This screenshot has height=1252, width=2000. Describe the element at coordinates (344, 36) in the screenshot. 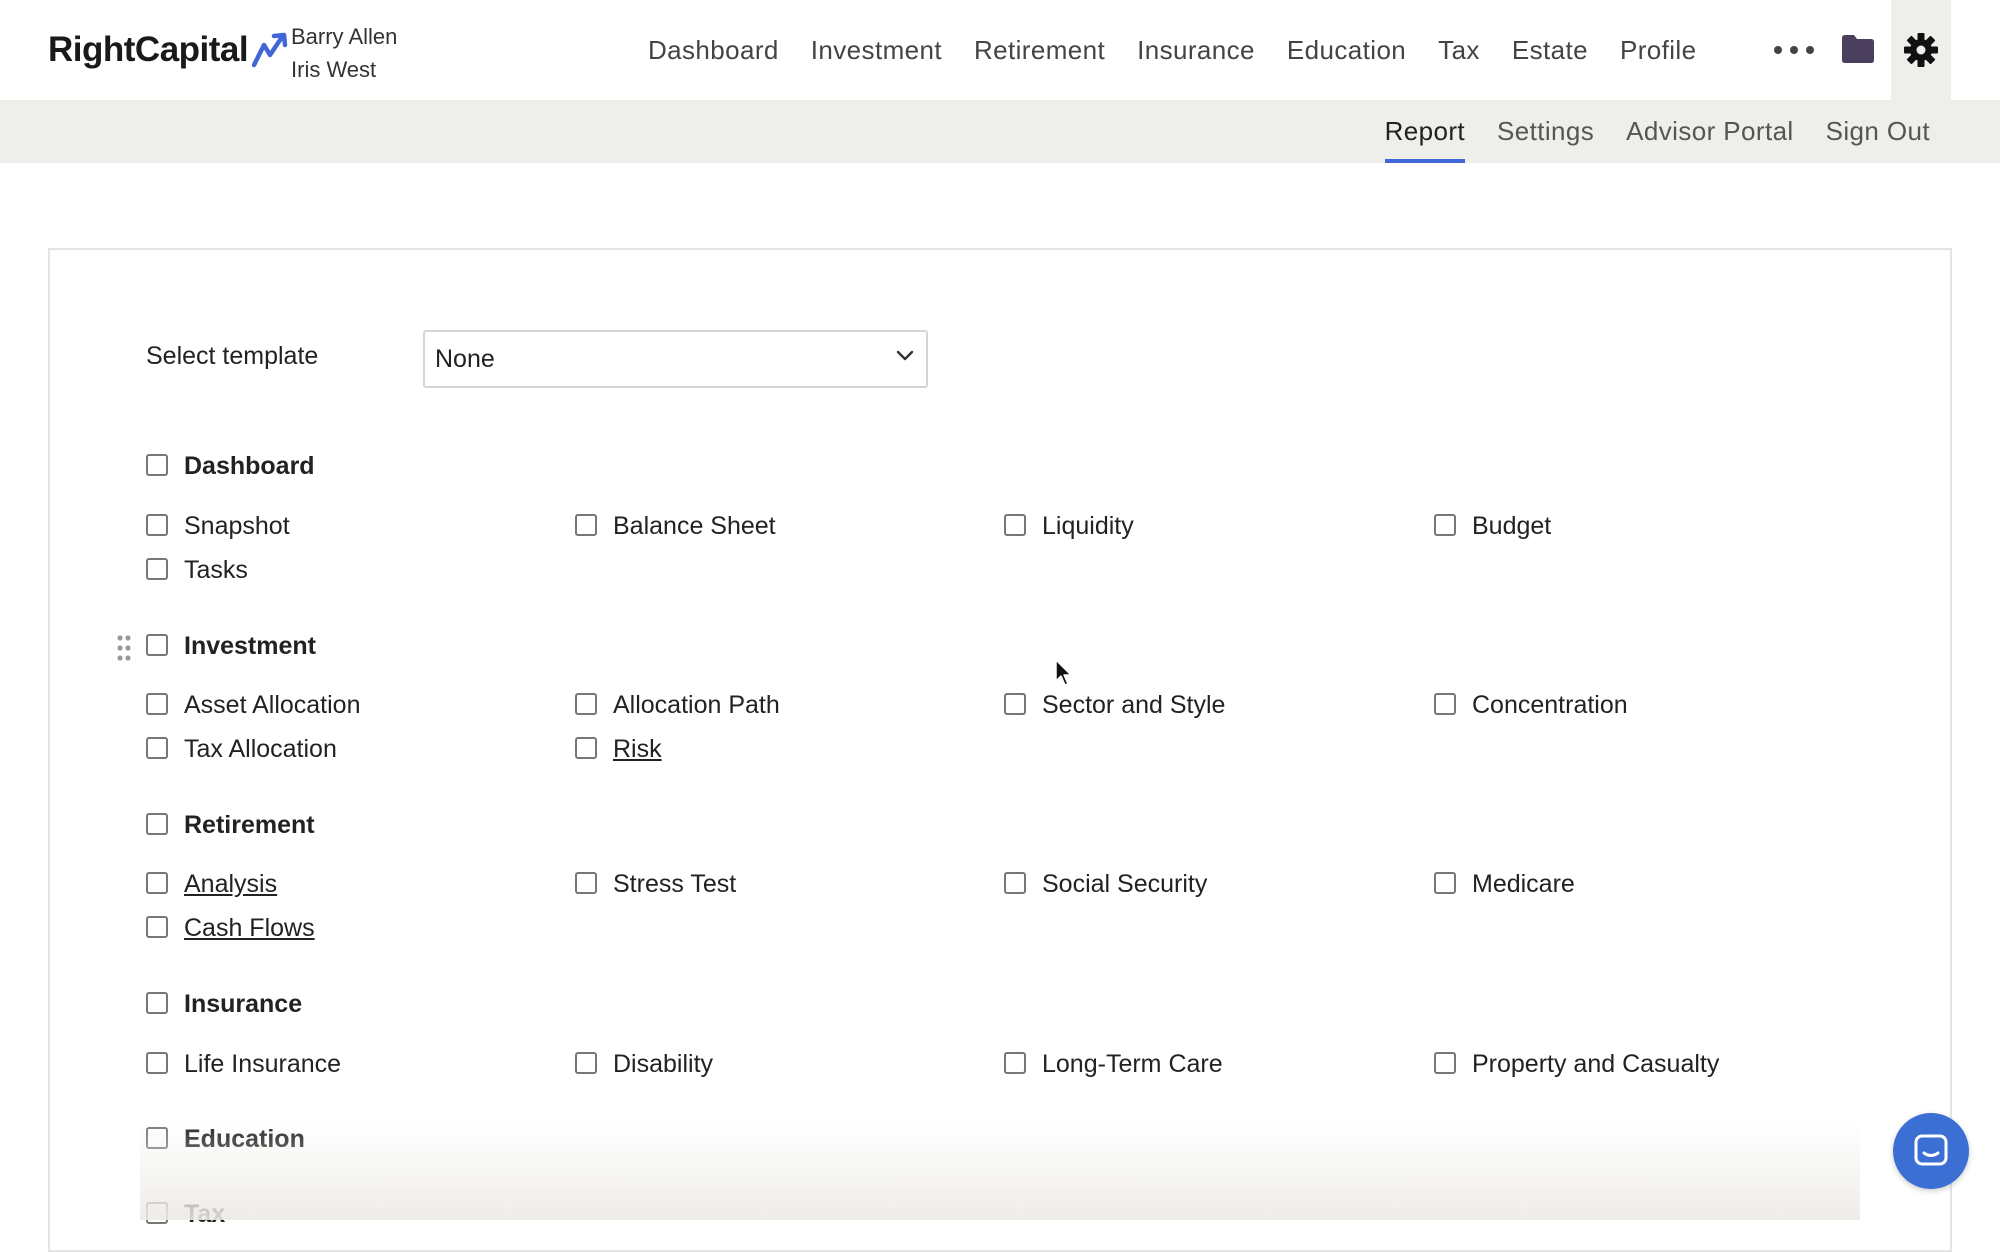

I see `client-name-primary: Barry Allen` at that location.